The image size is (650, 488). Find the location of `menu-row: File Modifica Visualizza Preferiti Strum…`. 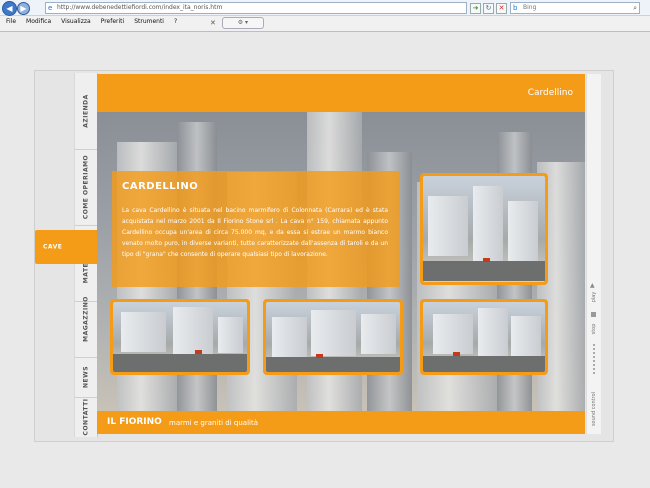

menu-row: File Modifica Visualizza Preferiti Strum… is located at coordinates (325, 23).